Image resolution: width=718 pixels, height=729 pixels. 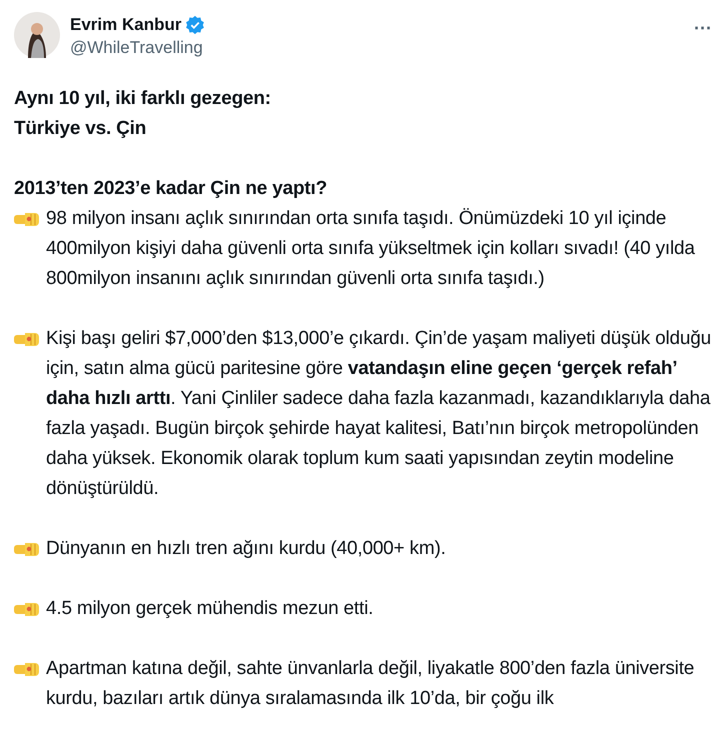 What do you see at coordinates (371, 249) in the screenshot?
I see `tweet-paragraph: 98 milyon insanı açlık sınırından orta sınıfa taşıdı. Önümüzdeki 10 yıl içinde 400milyon kişiyi daha güvenli orta sınıfa yükseltmek için kolları sıvadı! (40 yılda 800milyon insanını açlık sınırından güvenli orta sınıfa taşıdı.)` at bounding box center [371, 249].